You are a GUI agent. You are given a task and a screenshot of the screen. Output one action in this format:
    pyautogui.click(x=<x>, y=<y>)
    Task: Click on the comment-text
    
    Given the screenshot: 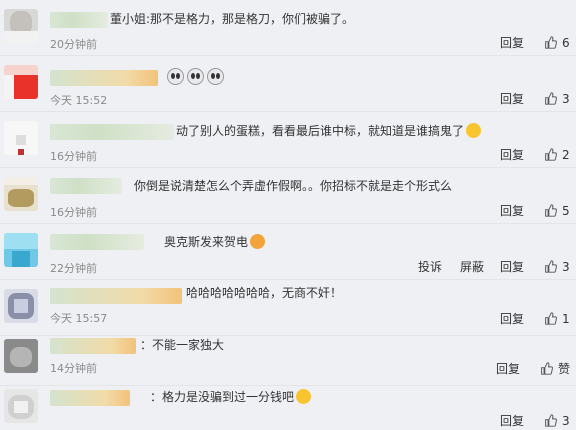 What is the action you would take?
    pyautogui.click(x=194, y=77)
    